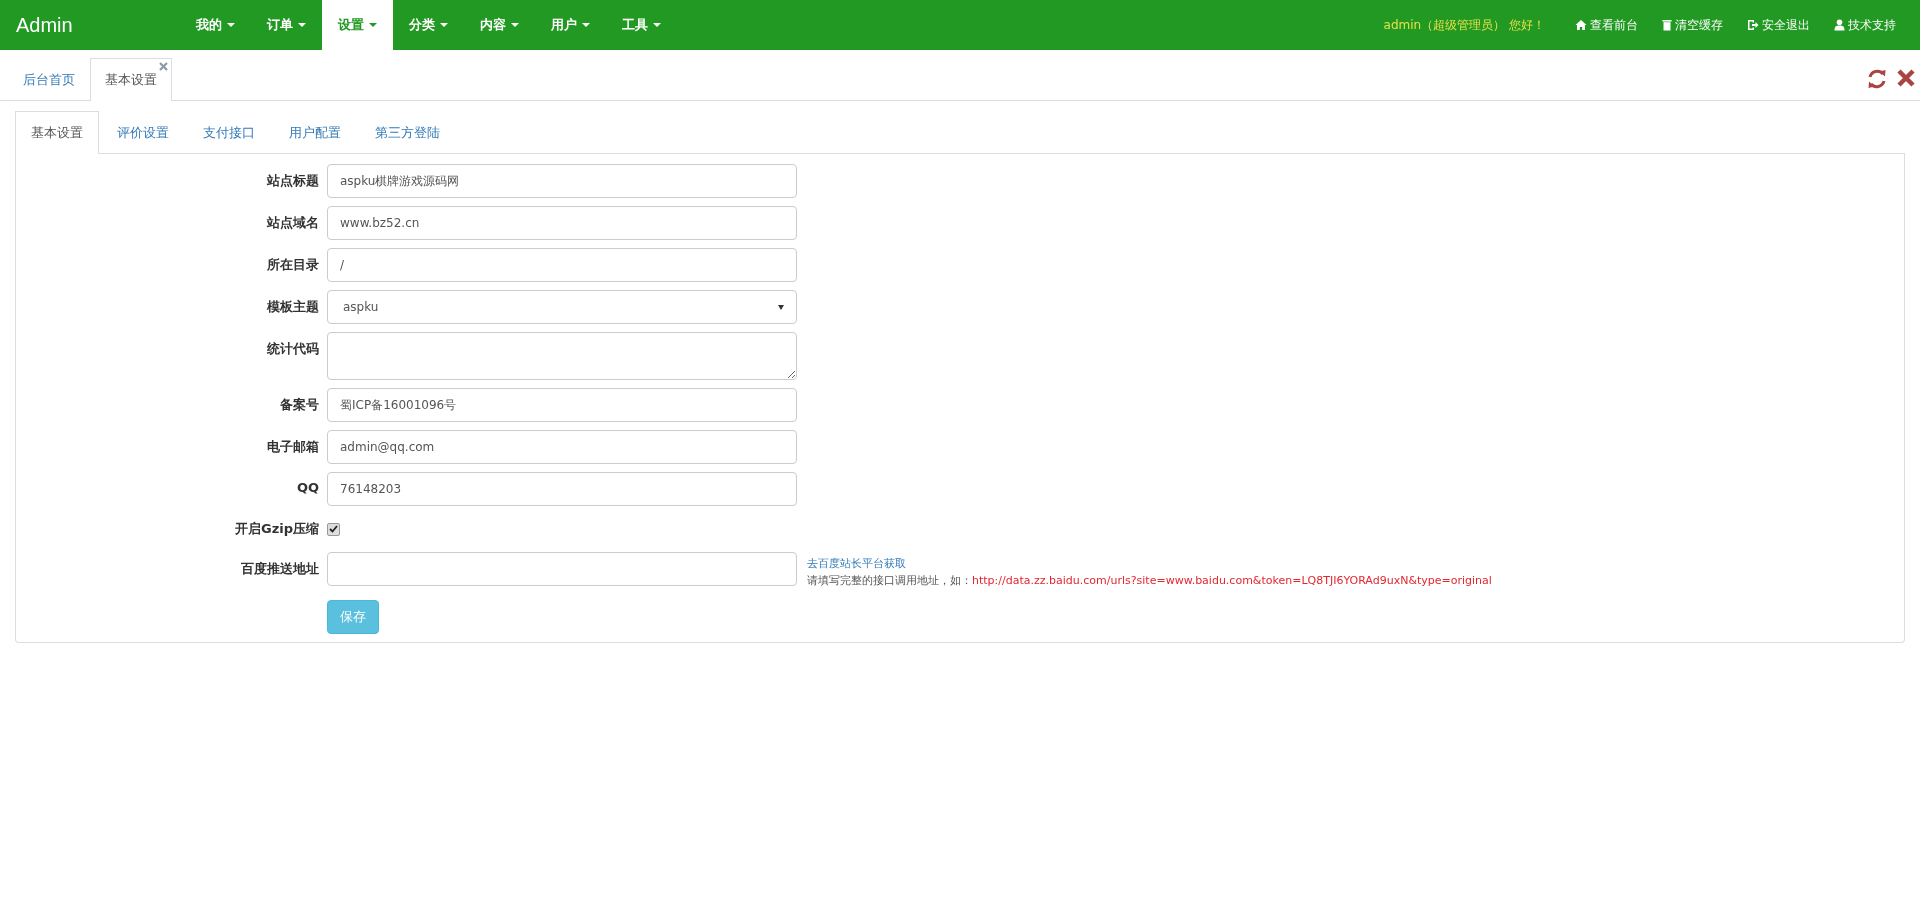  What do you see at coordinates (293, 223) in the screenshot?
I see `field-label: 站点域名` at bounding box center [293, 223].